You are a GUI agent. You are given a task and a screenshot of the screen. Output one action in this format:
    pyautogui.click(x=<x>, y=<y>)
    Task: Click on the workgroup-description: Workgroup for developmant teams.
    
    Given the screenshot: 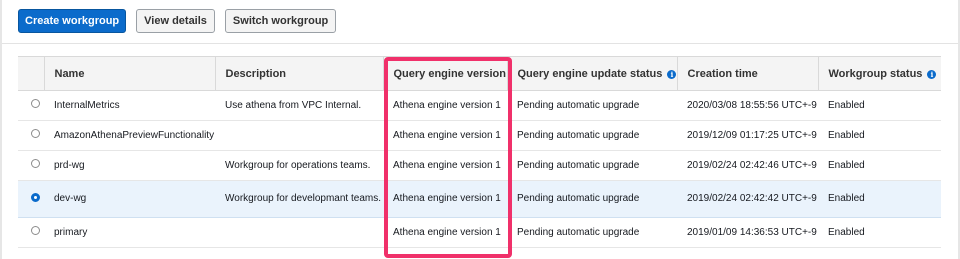 What is the action you would take?
    pyautogui.click(x=299, y=199)
    